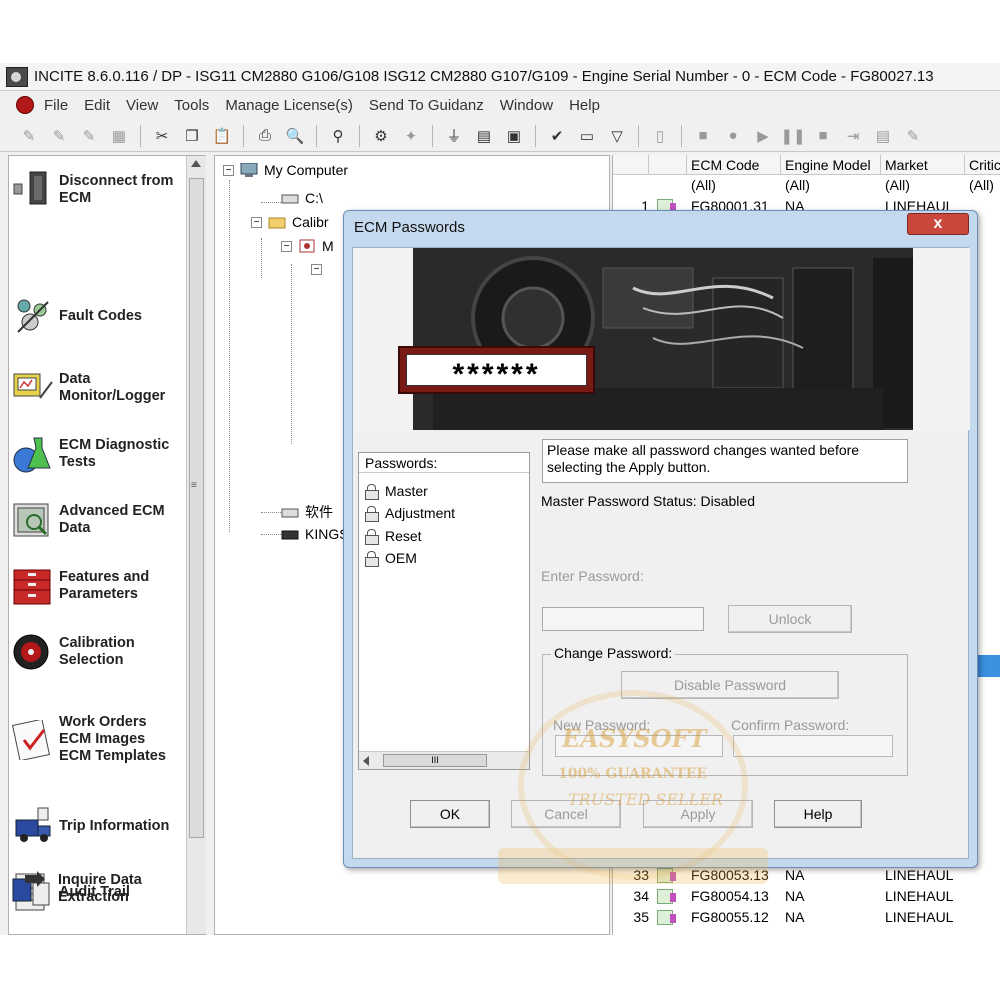  Describe the element at coordinates (790, 619) in the screenshot. I see `unlock-button: Unlock` at that location.